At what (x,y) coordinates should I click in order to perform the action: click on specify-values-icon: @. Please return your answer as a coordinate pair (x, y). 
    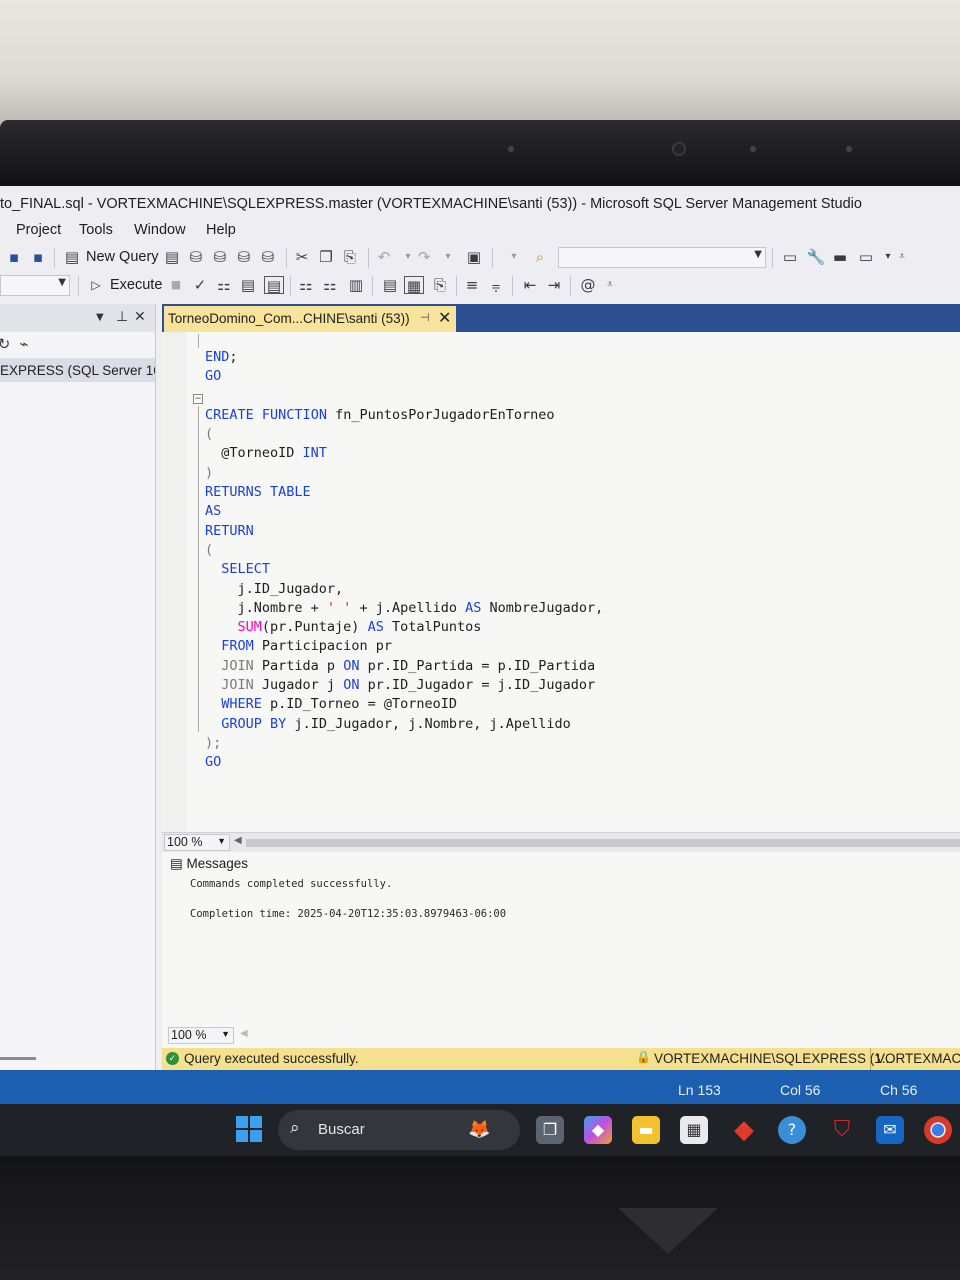
    Looking at the image, I should click on (588, 285).